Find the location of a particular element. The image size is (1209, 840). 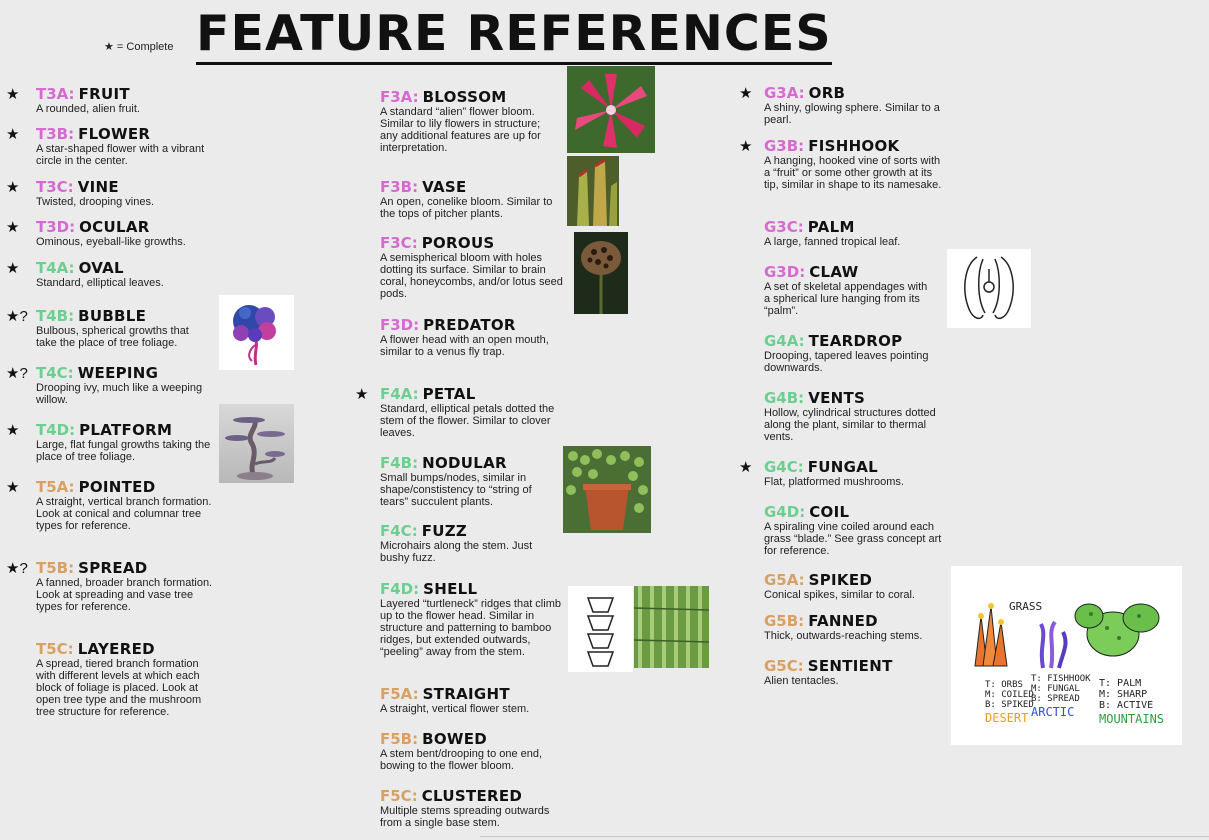

feature-code: T4B: is located at coordinates (55, 316).